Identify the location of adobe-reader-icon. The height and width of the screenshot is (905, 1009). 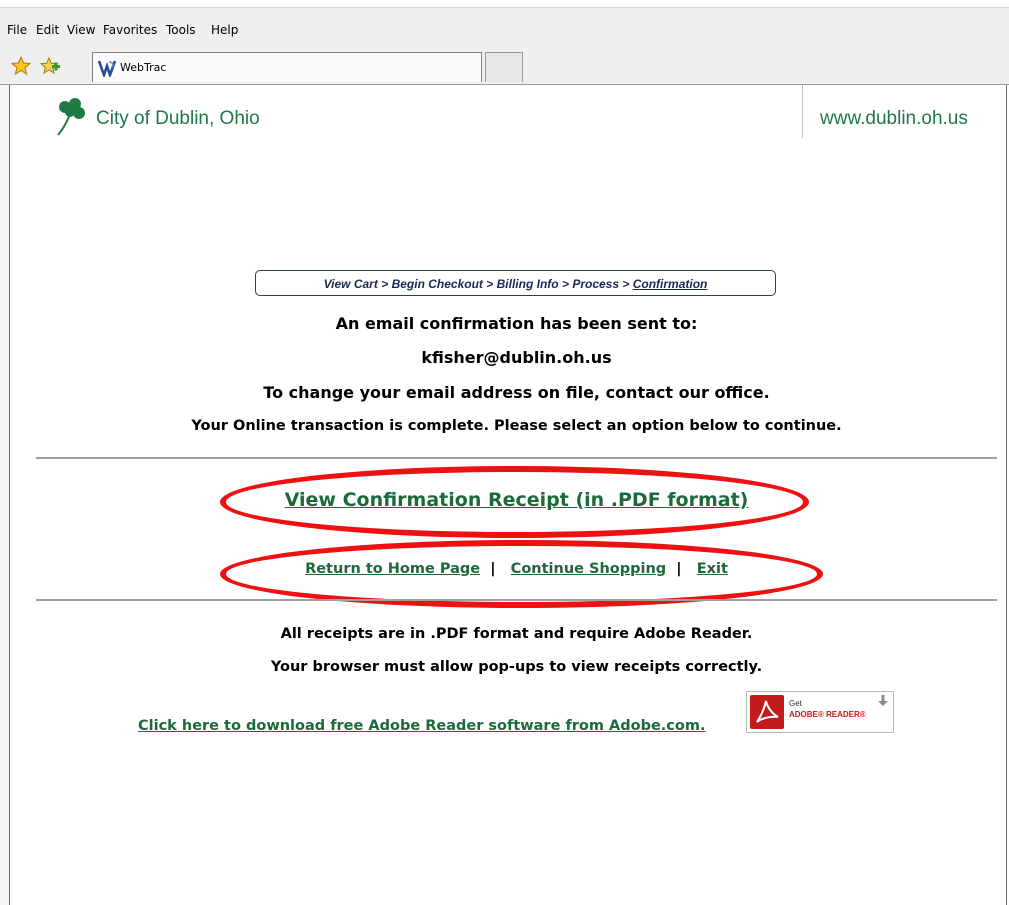
(767, 712).